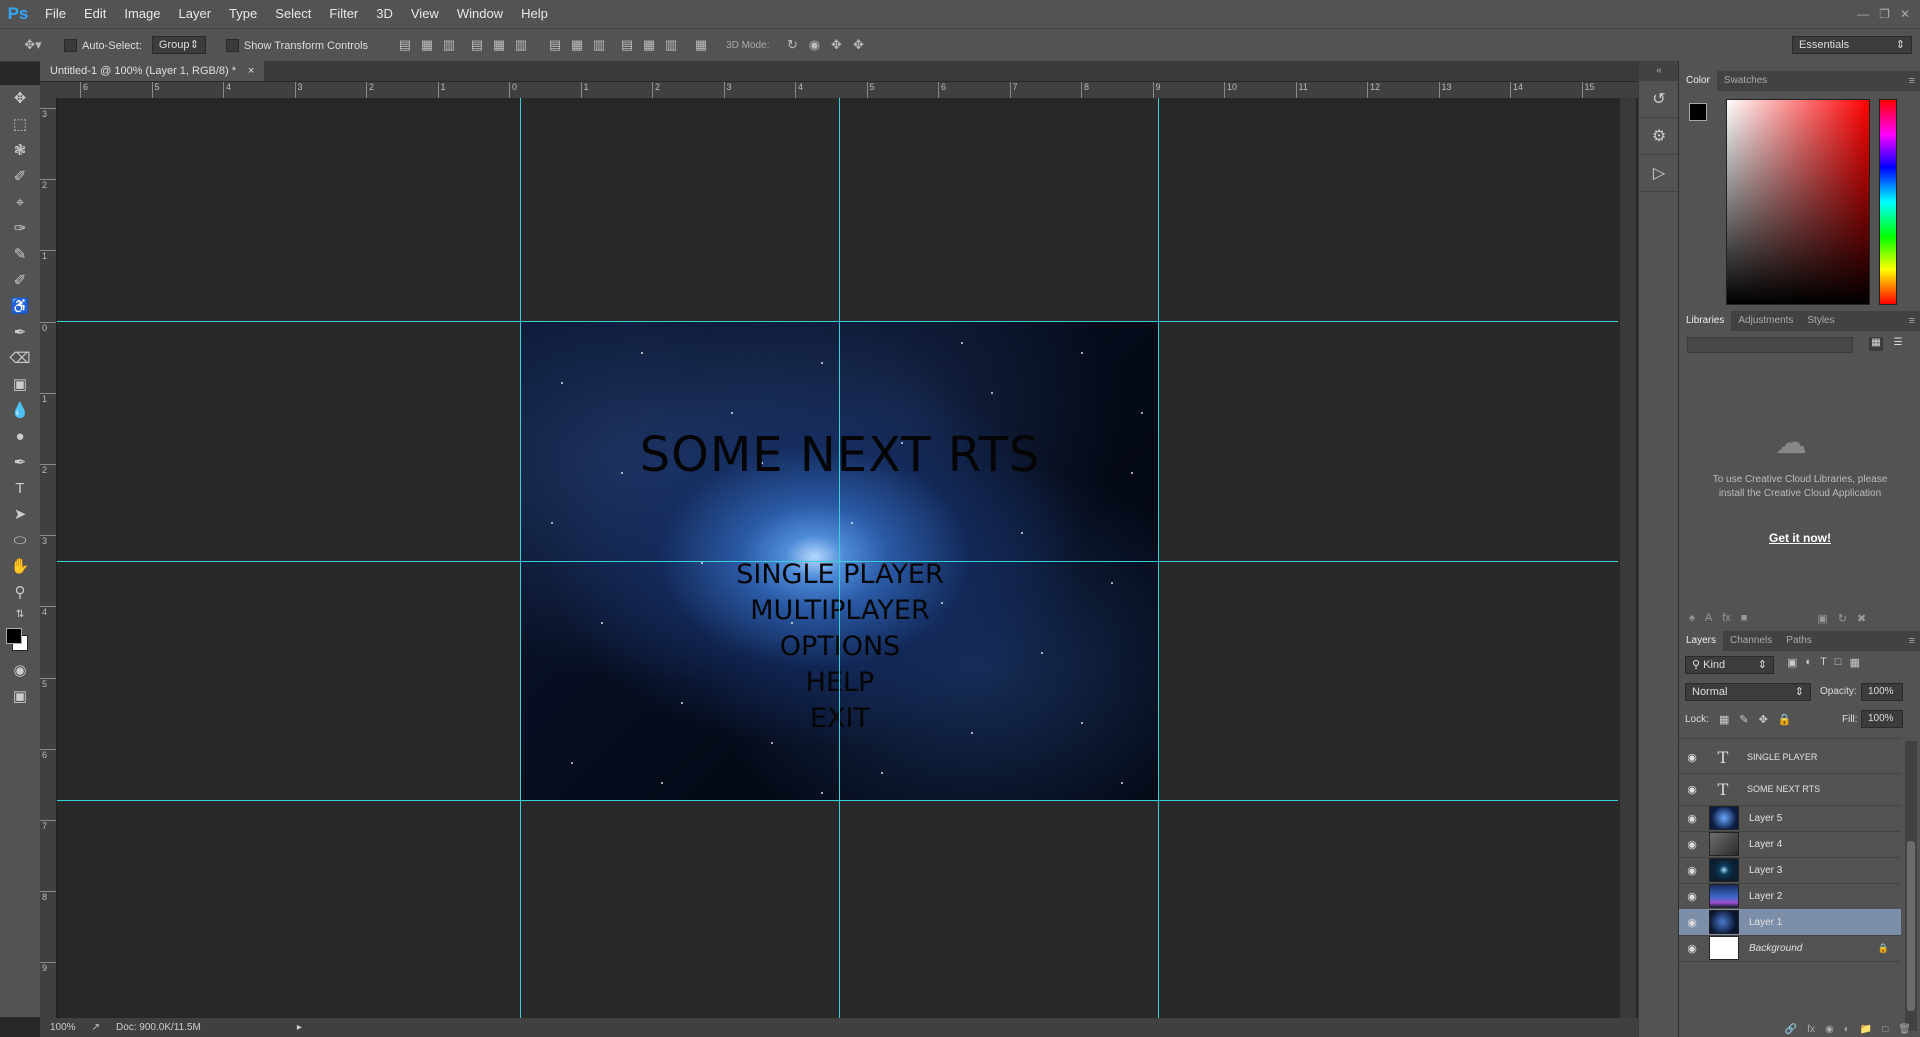 The height and width of the screenshot is (1037, 1920). I want to click on layer-row: ◉ T SINGLE PLAYER, so click(1790, 757).